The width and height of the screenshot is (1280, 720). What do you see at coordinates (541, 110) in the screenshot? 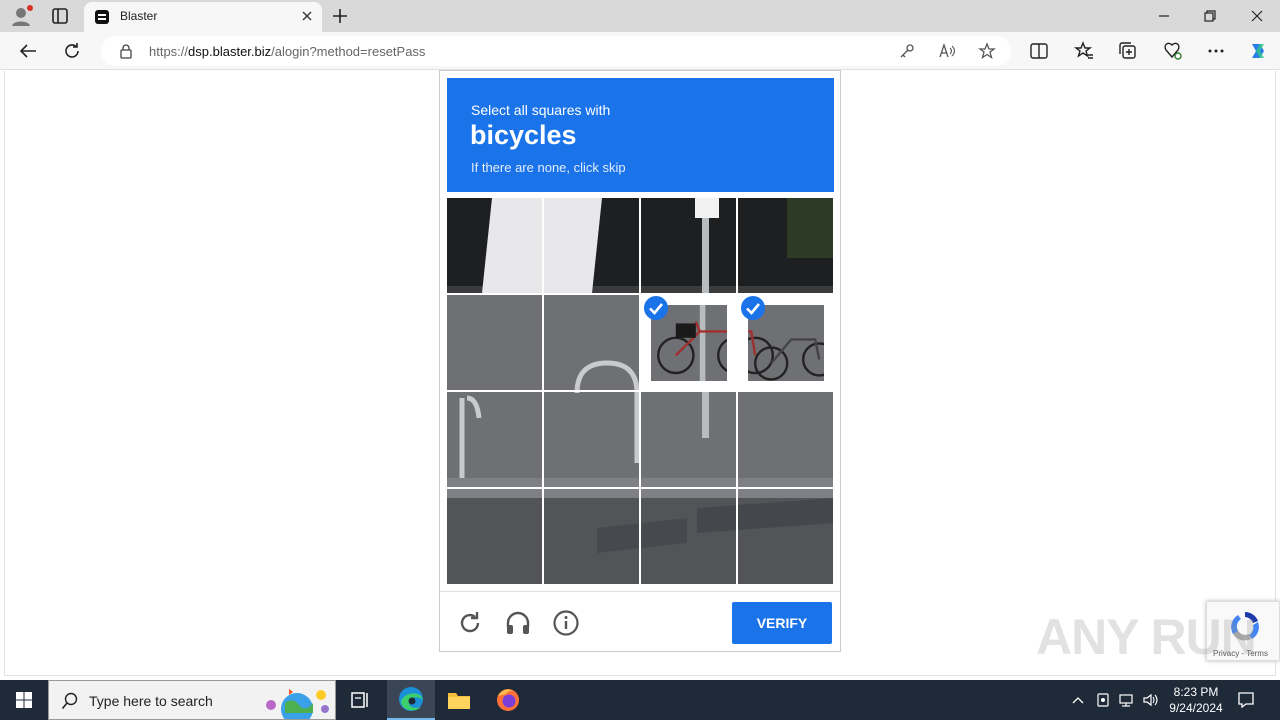
I see `captcha-instruction: Select all squares with` at bounding box center [541, 110].